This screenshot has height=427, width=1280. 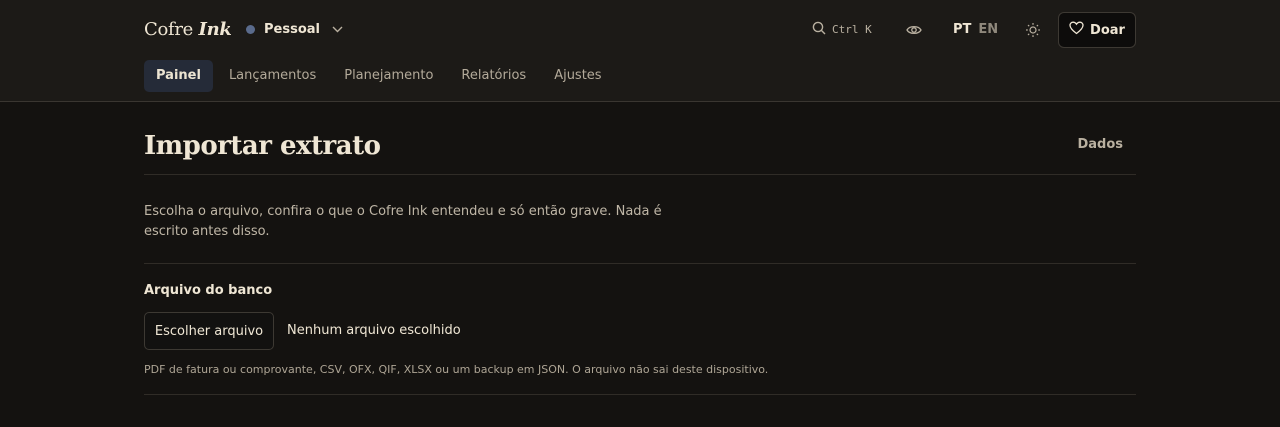 What do you see at coordinates (178, 76) in the screenshot?
I see `tab-painel: Painel` at bounding box center [178, 76].